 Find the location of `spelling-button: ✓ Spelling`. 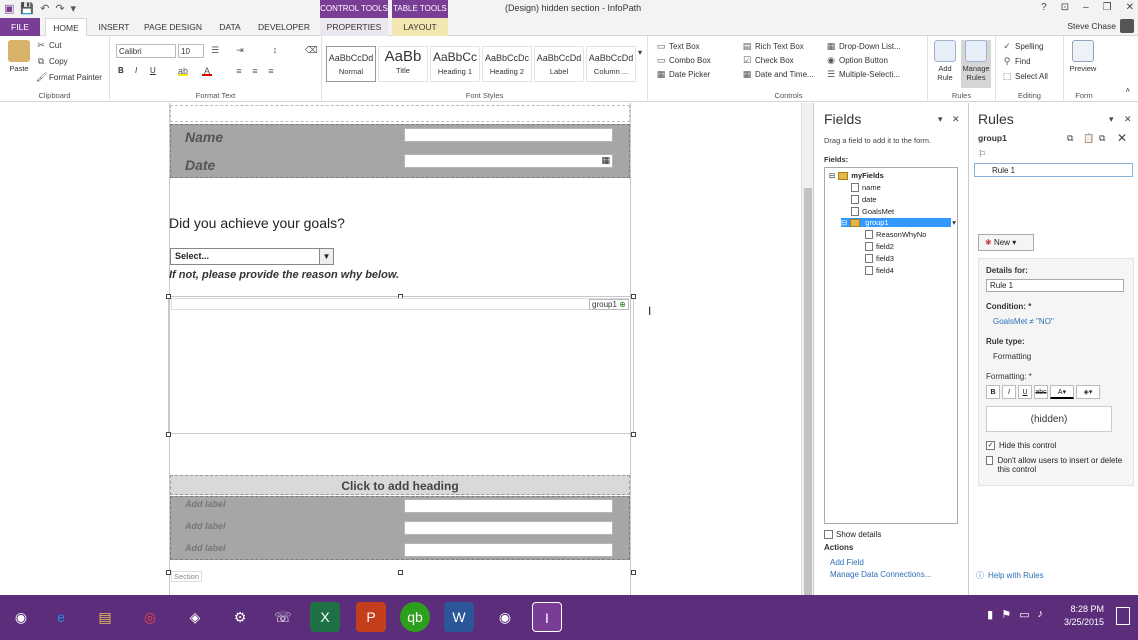

spelling-button: ✓ Spelling is located at coordinates (1022, 46).